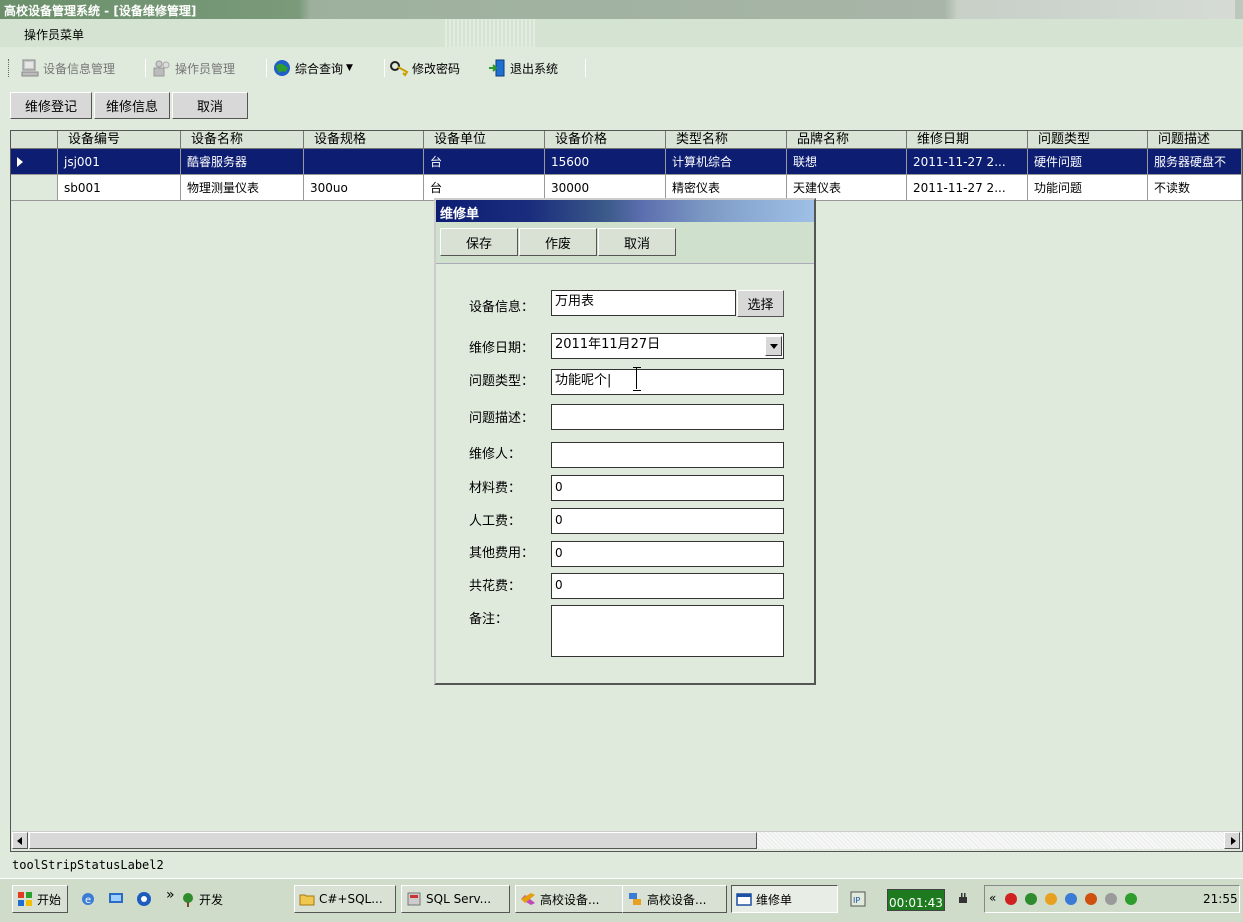 This screenshot has height=922, width=1243. What do you see at coordinates (479, 242) in the screenshot?
I see `save-button: 保存` at bounding box center [479, 242].